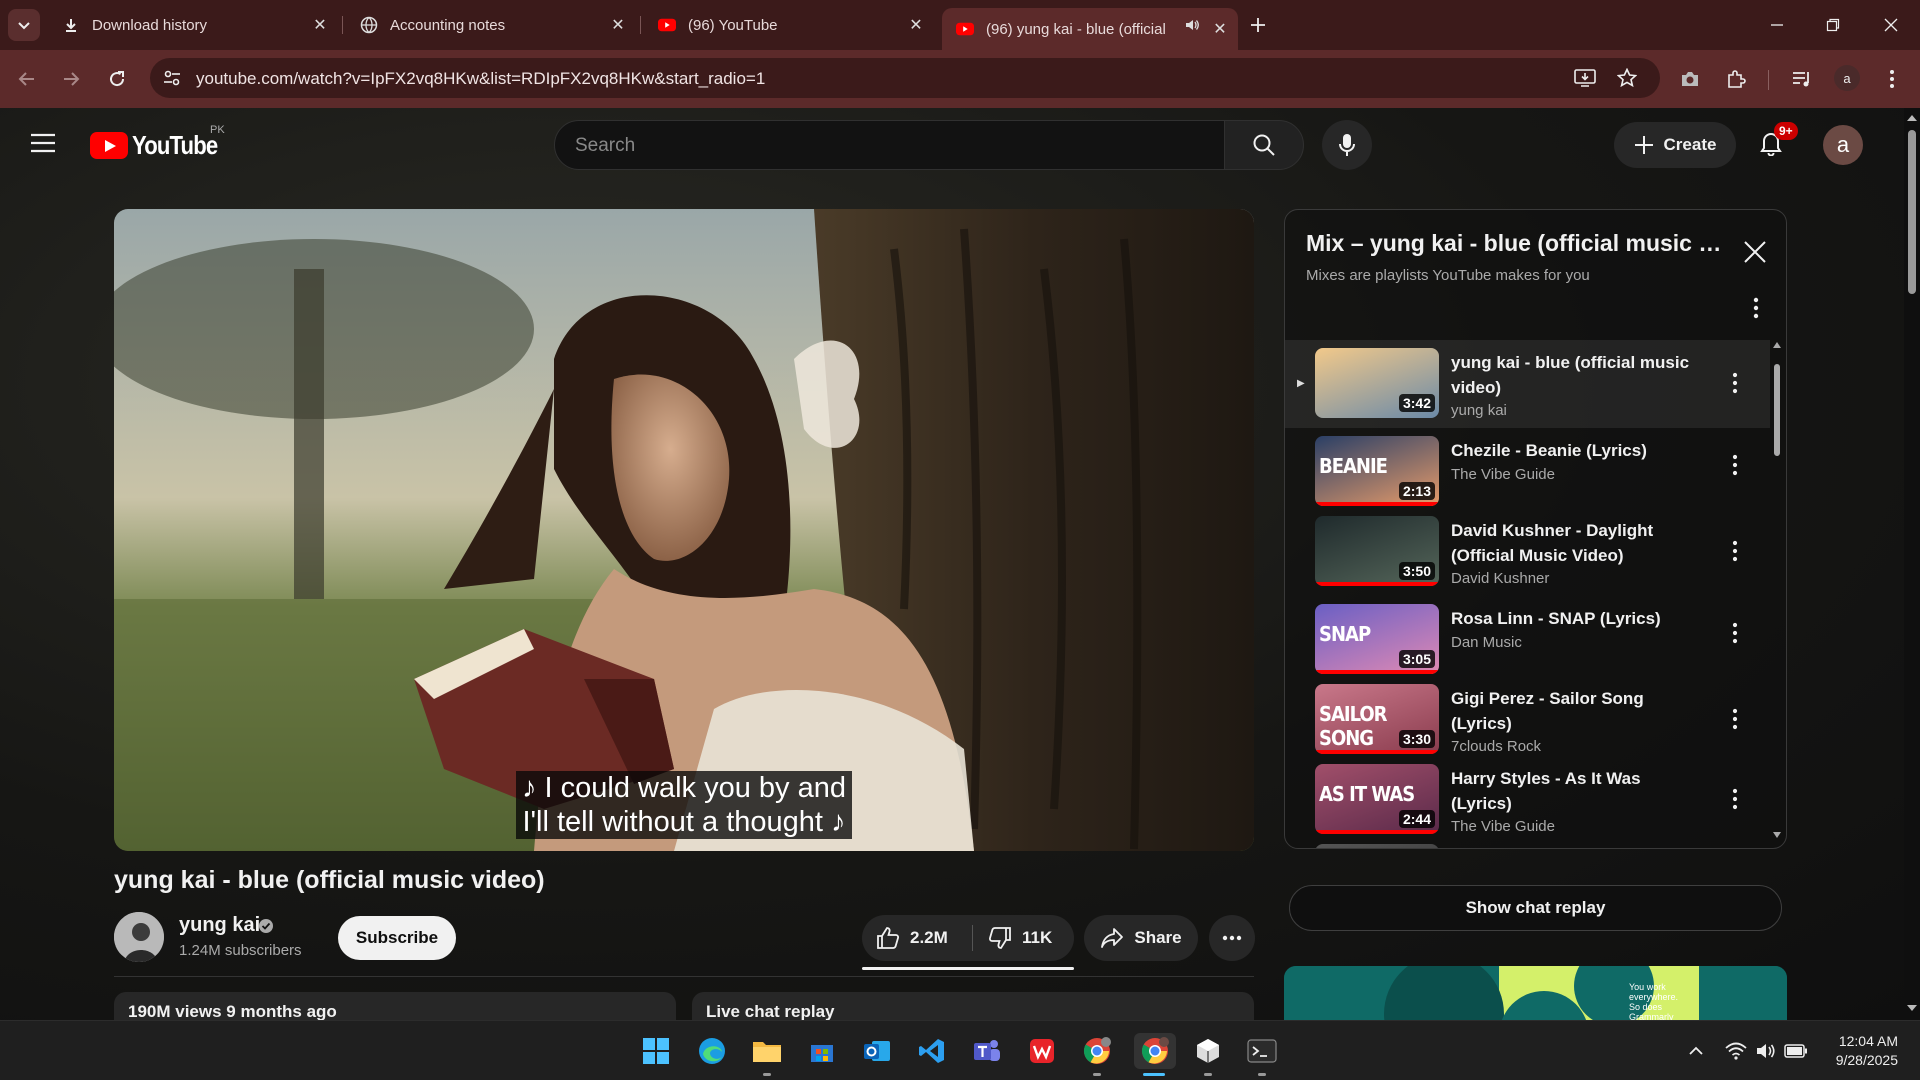  What do you see at coordinates (491, 25) in the screenshot?
I see `tab-accounting-notes: Accounting notes ✕` at bounding box center [491, 25].